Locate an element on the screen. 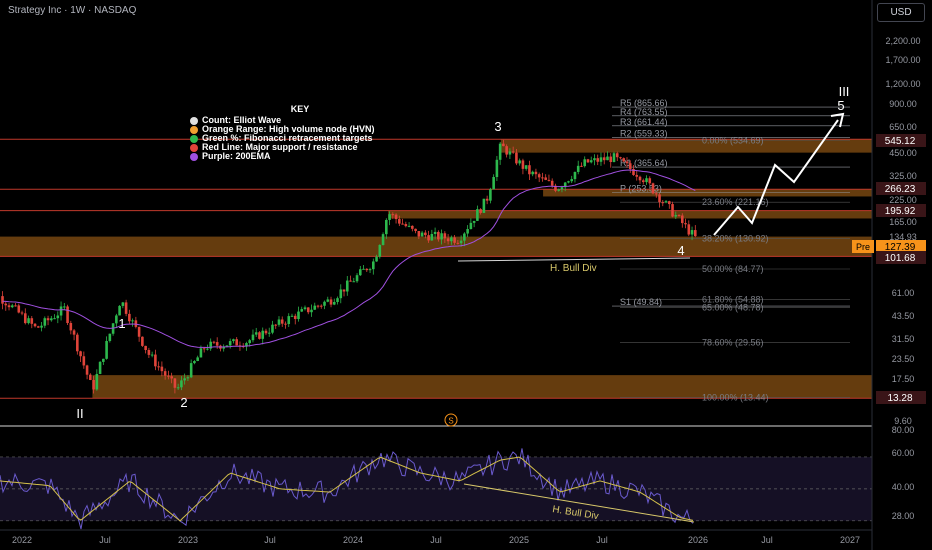 This screenshot has width=932, height=550. symbol-title: Strategy Inc · 1W · NASDAQ is located at coordinates (72, 10).